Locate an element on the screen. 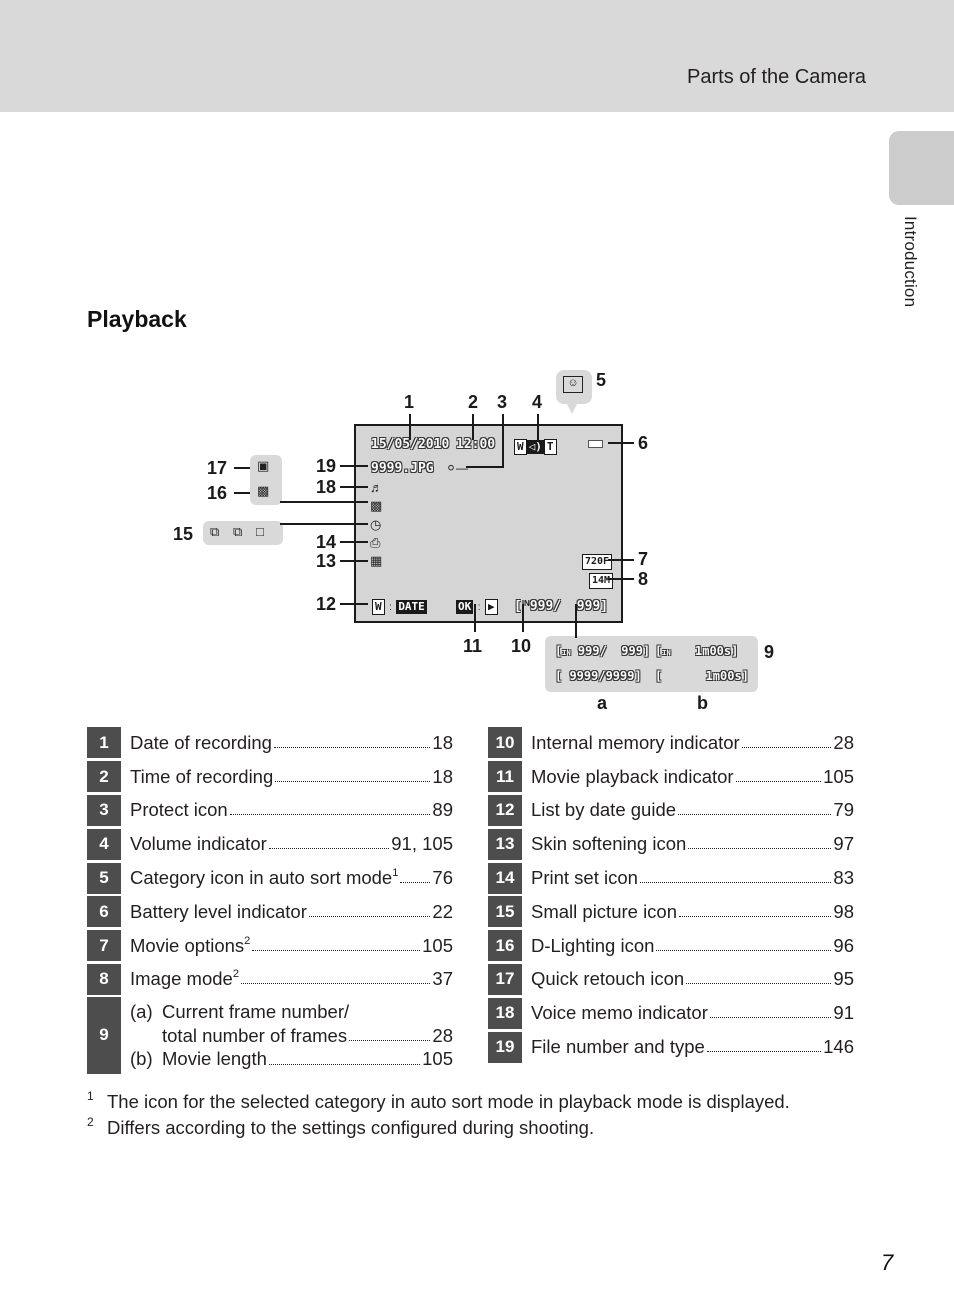 The image size is (954, 1314). callout-10: 10 is located at coordinates (521, 646).